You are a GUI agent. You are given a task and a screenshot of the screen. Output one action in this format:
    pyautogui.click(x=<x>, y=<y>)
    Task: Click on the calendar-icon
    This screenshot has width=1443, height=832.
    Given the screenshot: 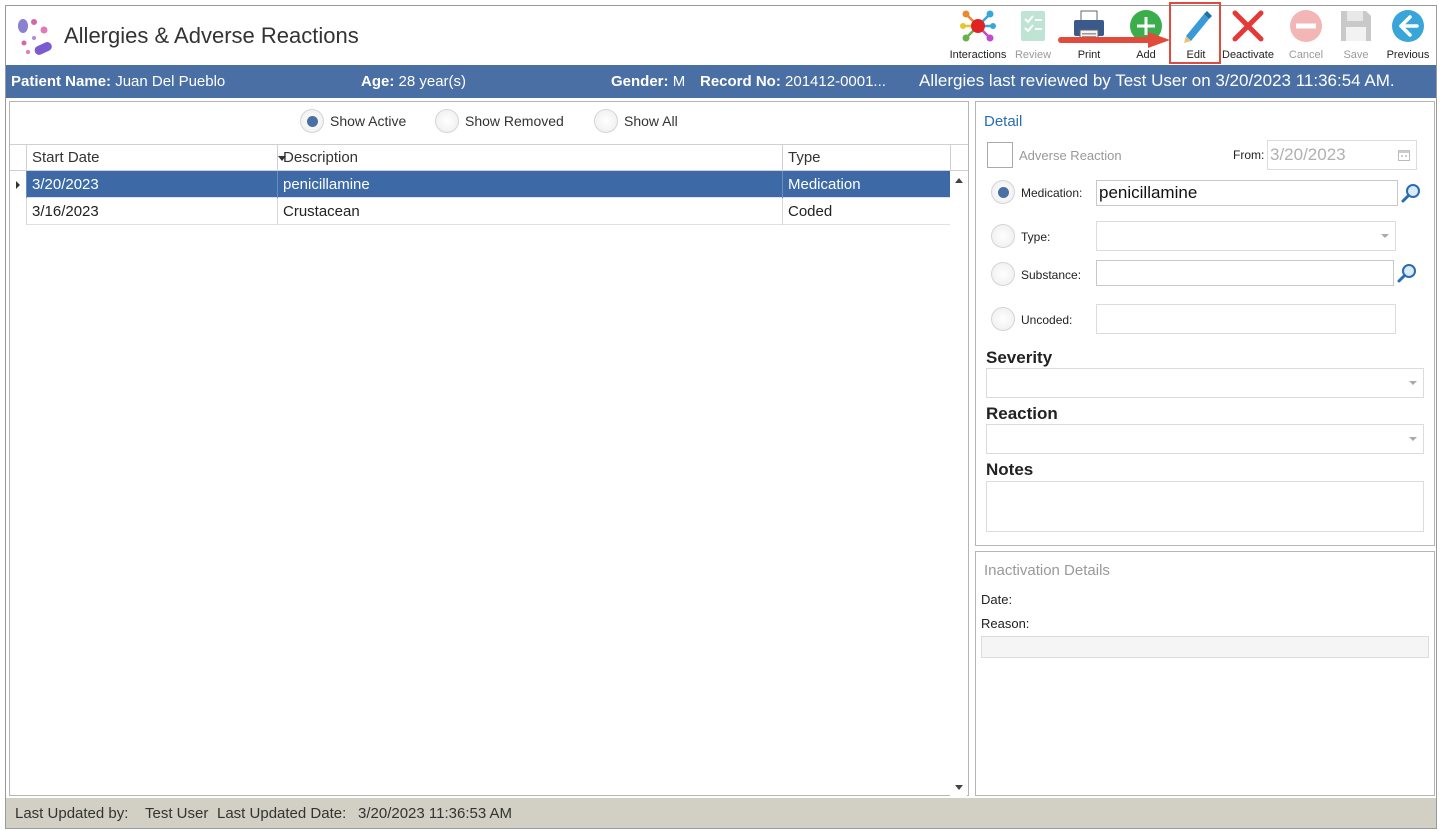 What is the action you would take?
    pyautogui.click(x=1404, y=155)
    